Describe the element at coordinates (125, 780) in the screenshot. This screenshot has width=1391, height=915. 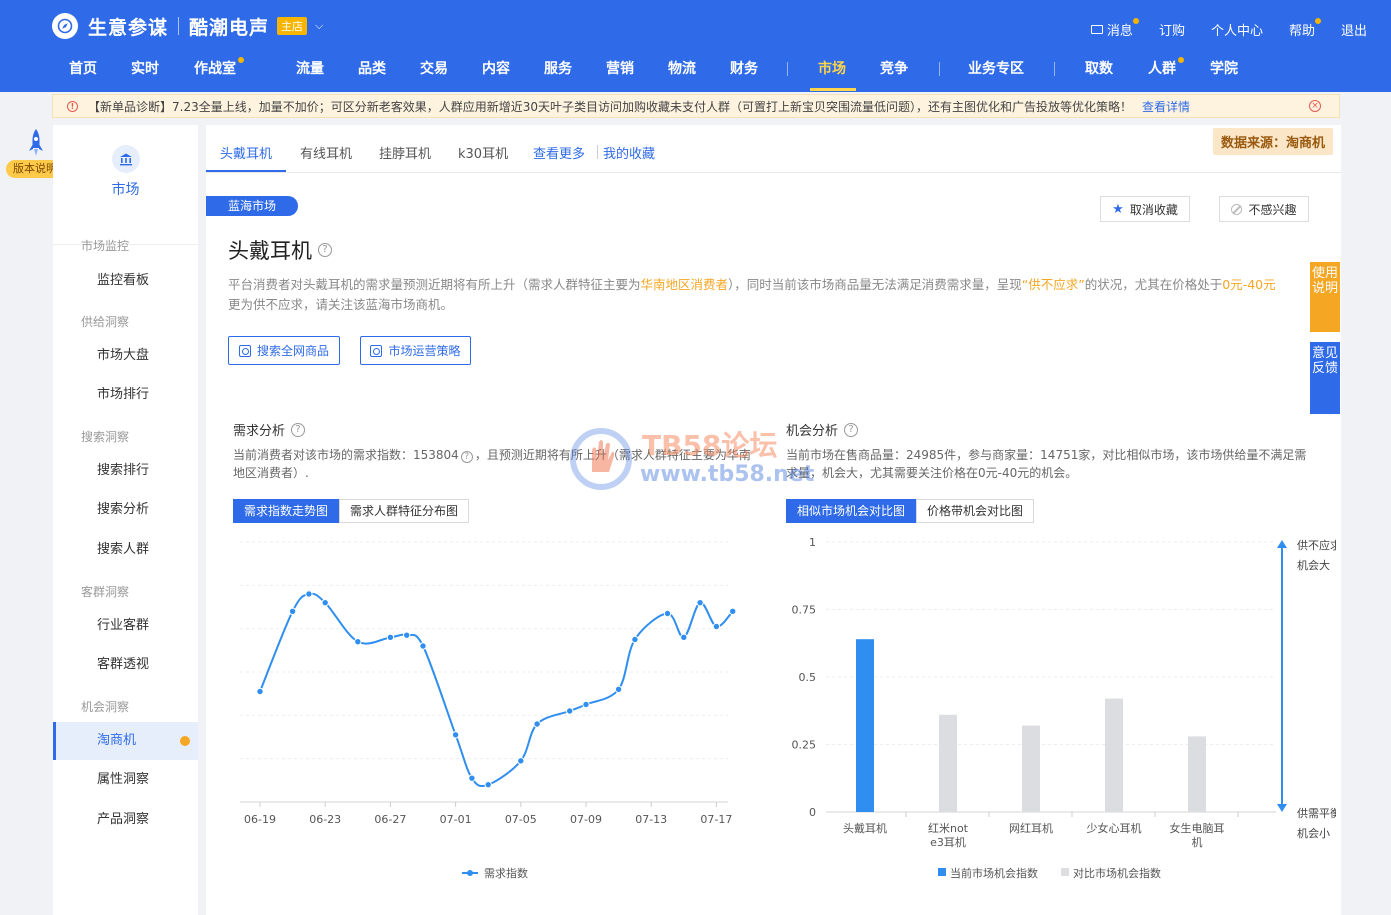
I see `sidebar-item: 属性洞察` at that location.